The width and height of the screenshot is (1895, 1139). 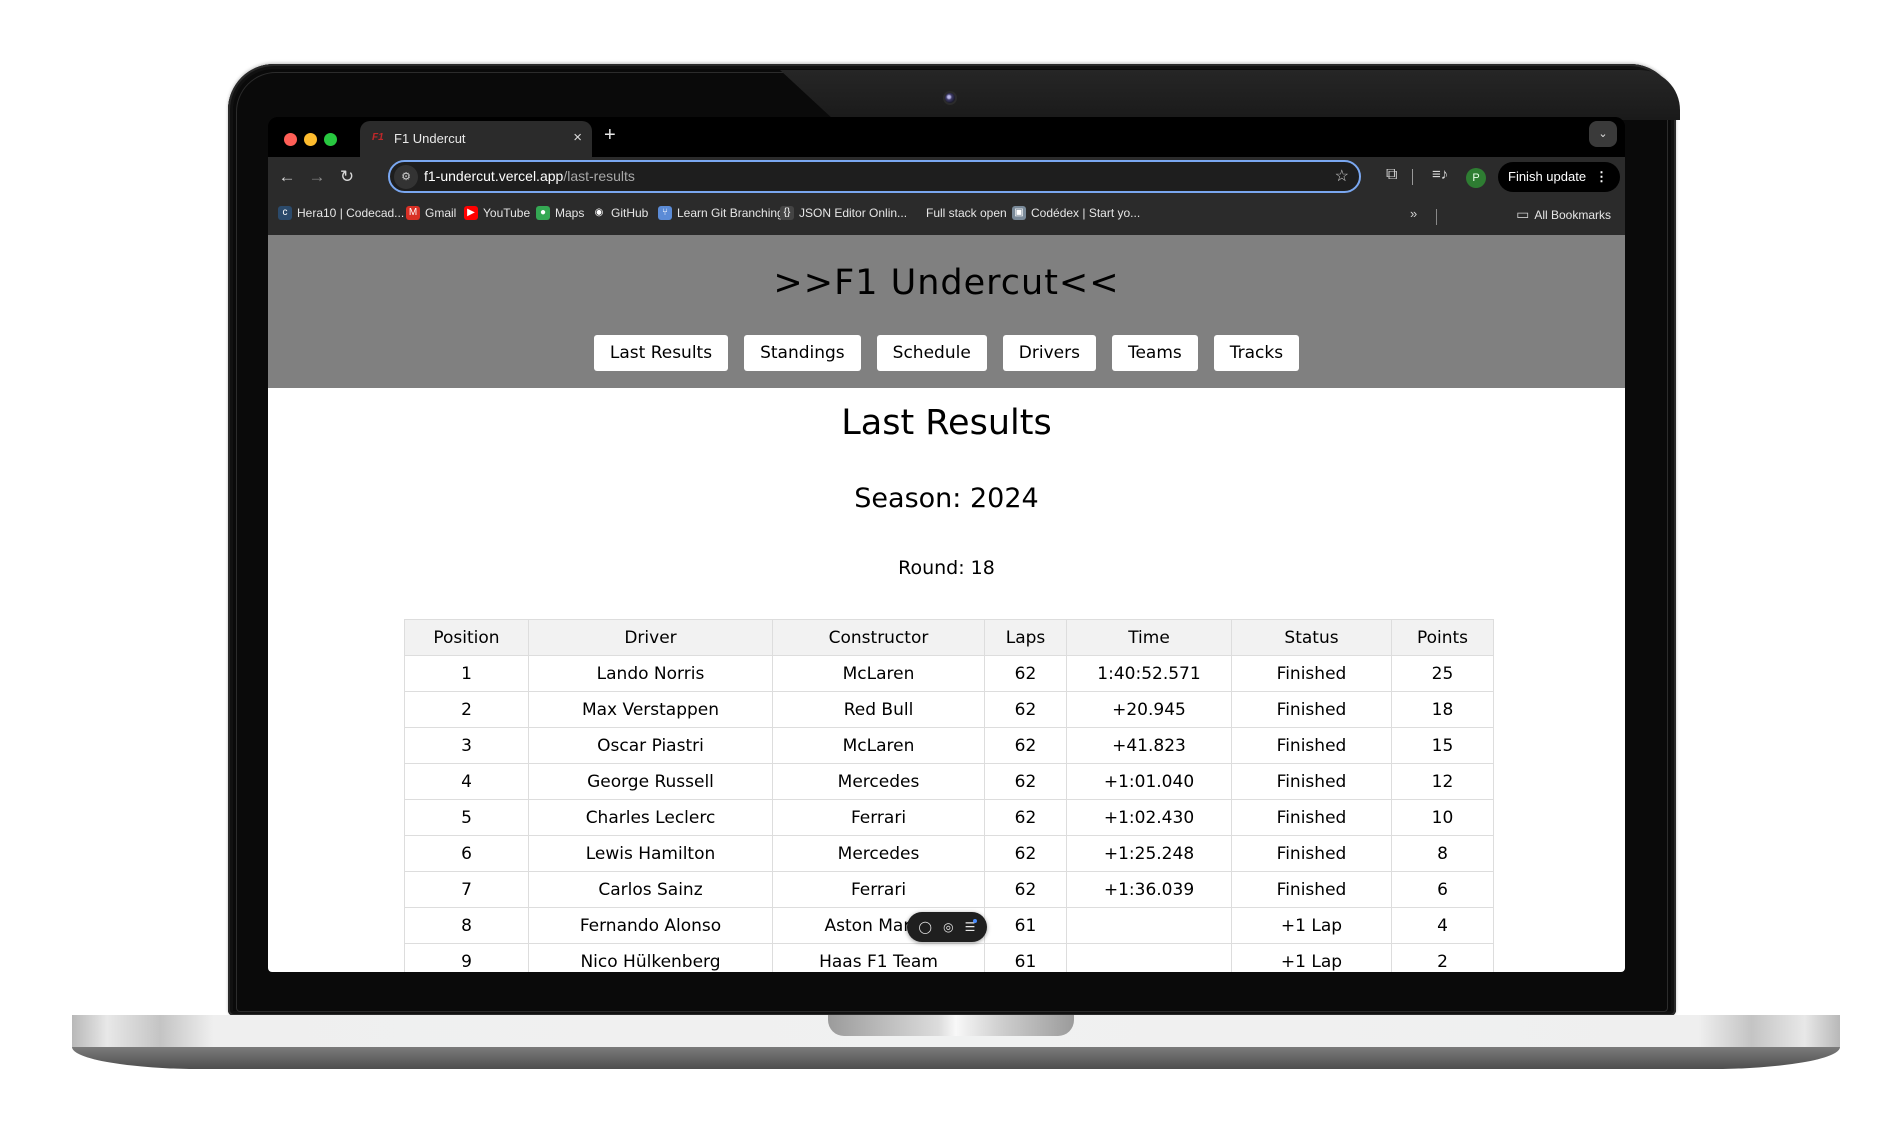 I want to click on kebab-menu-icon: ⋮, so click(x=1601, y=177).